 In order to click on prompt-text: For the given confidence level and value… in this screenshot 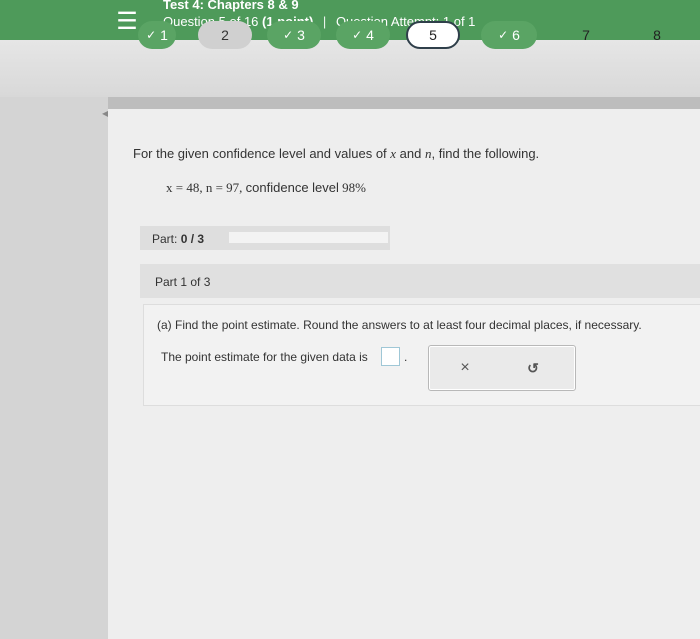, I will do `click(262, 153)`.